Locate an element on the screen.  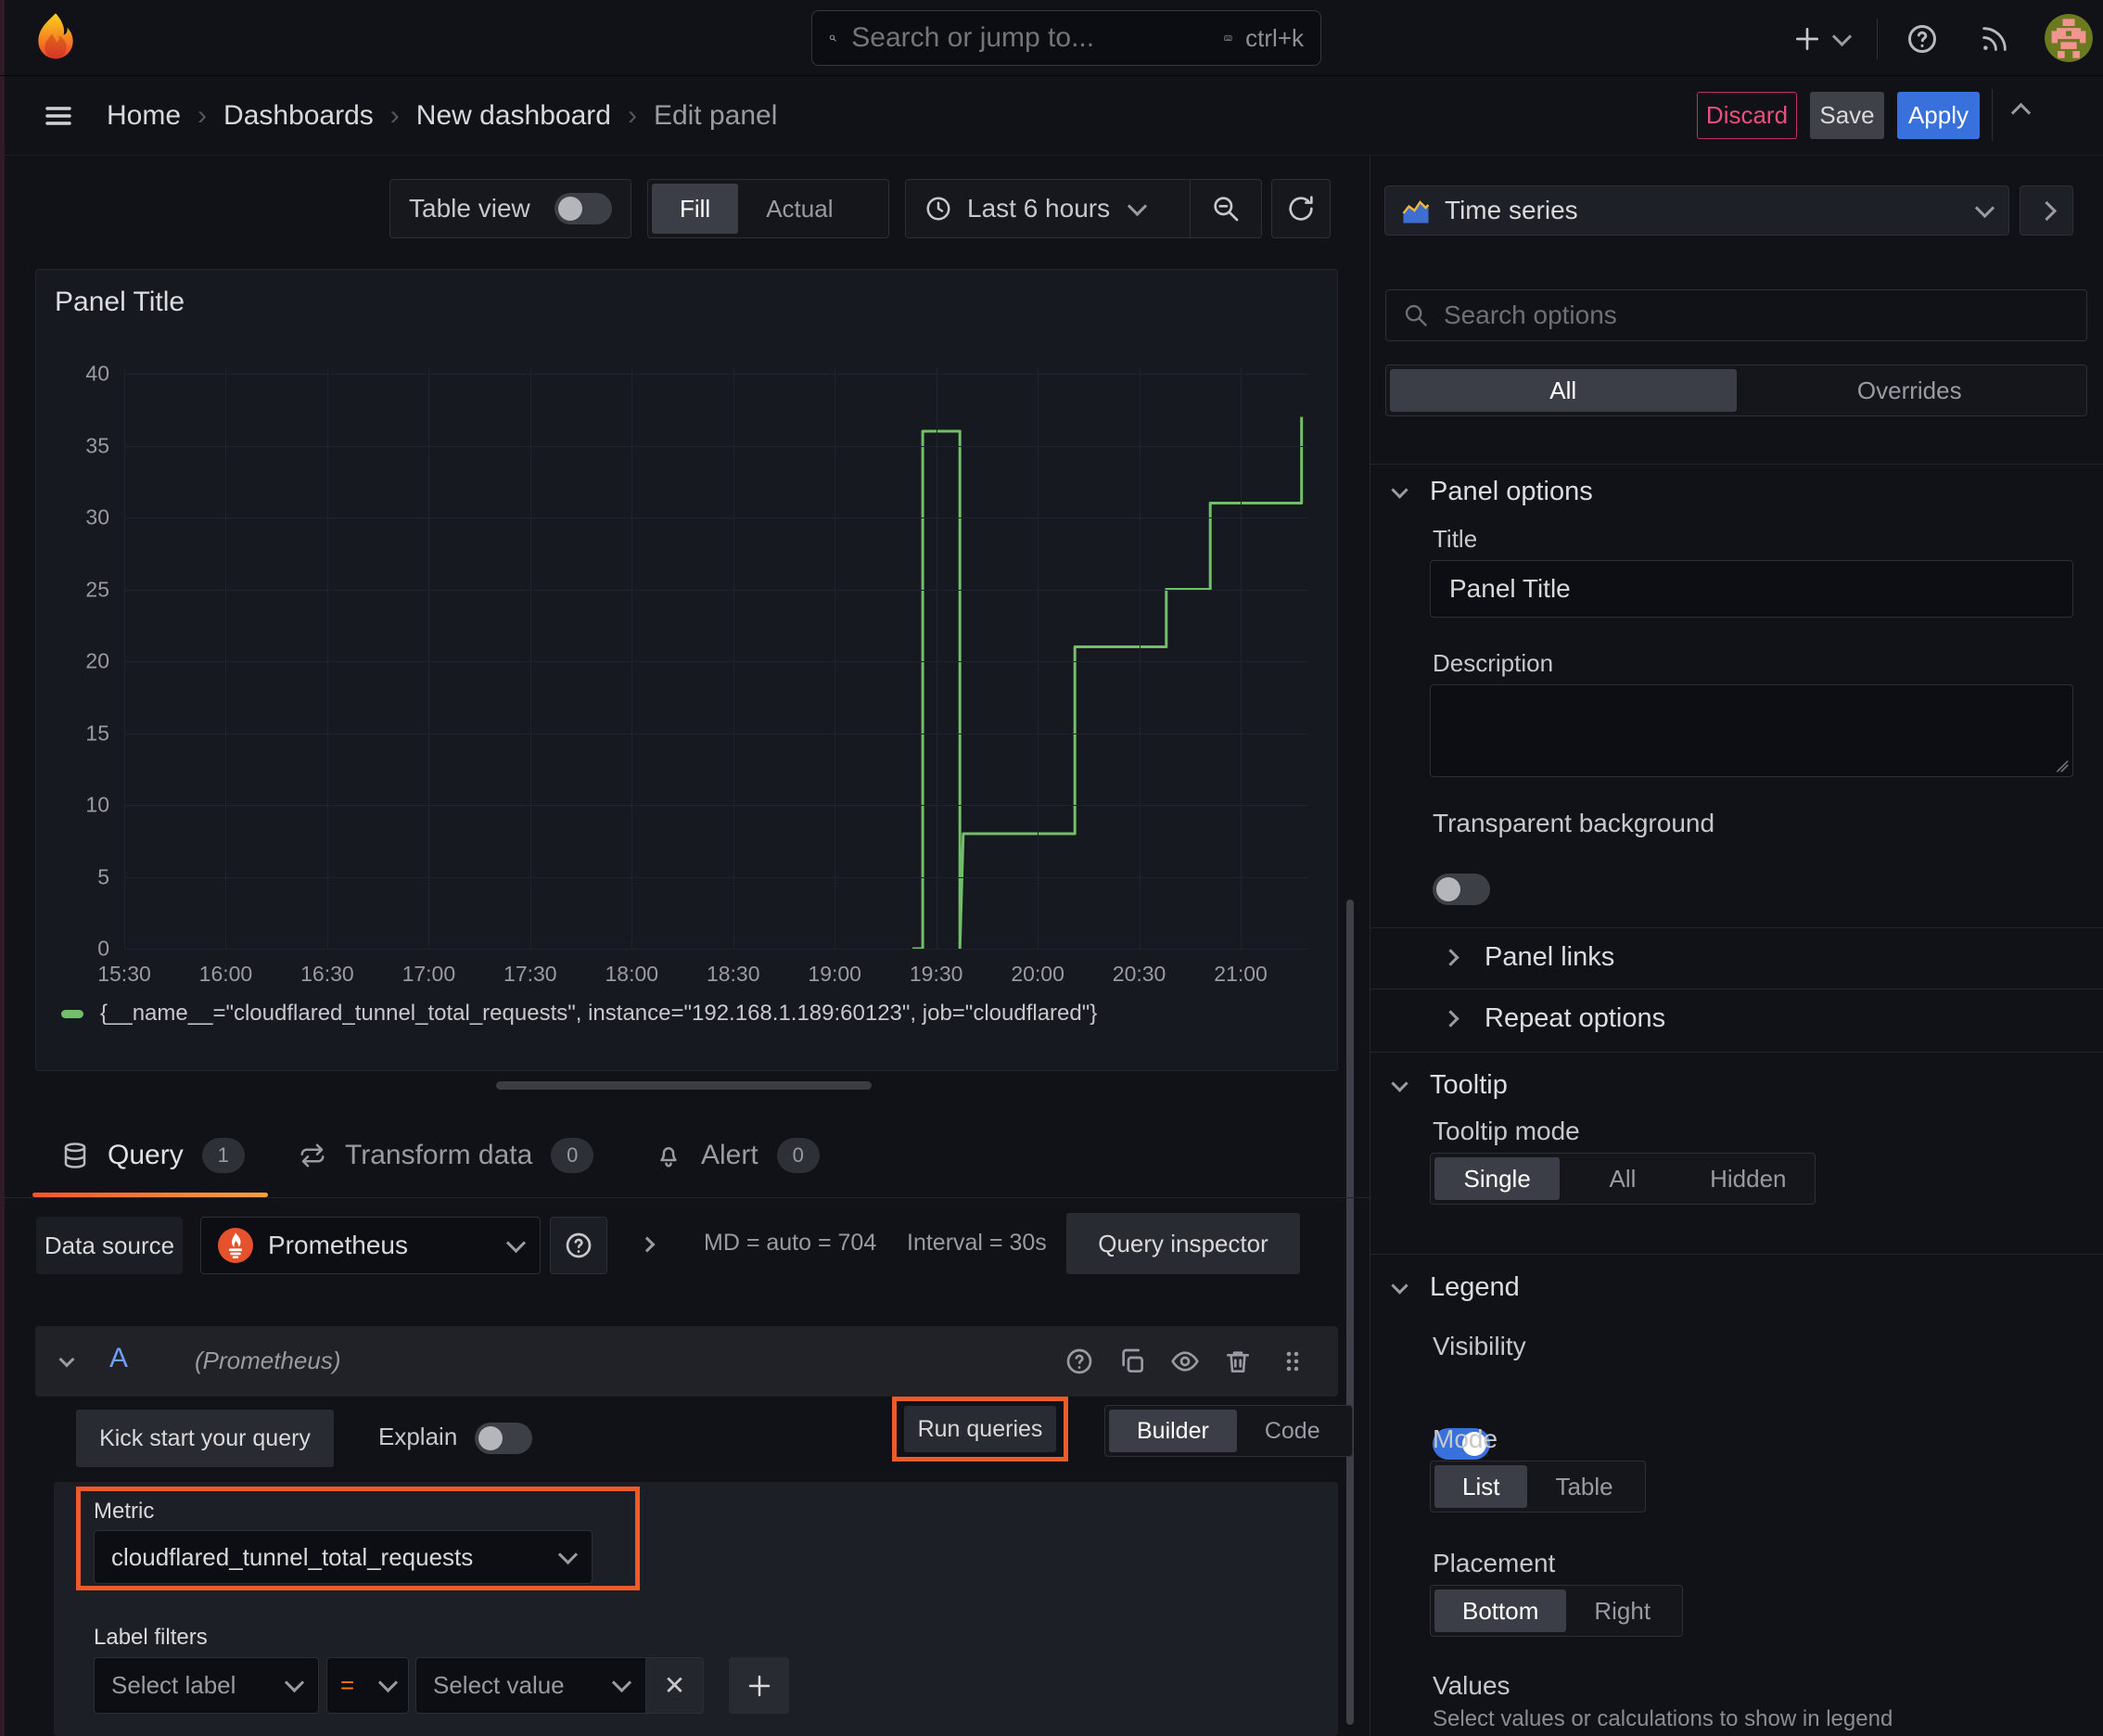
apply-button: Apply is located at coordinates (1938, 115).